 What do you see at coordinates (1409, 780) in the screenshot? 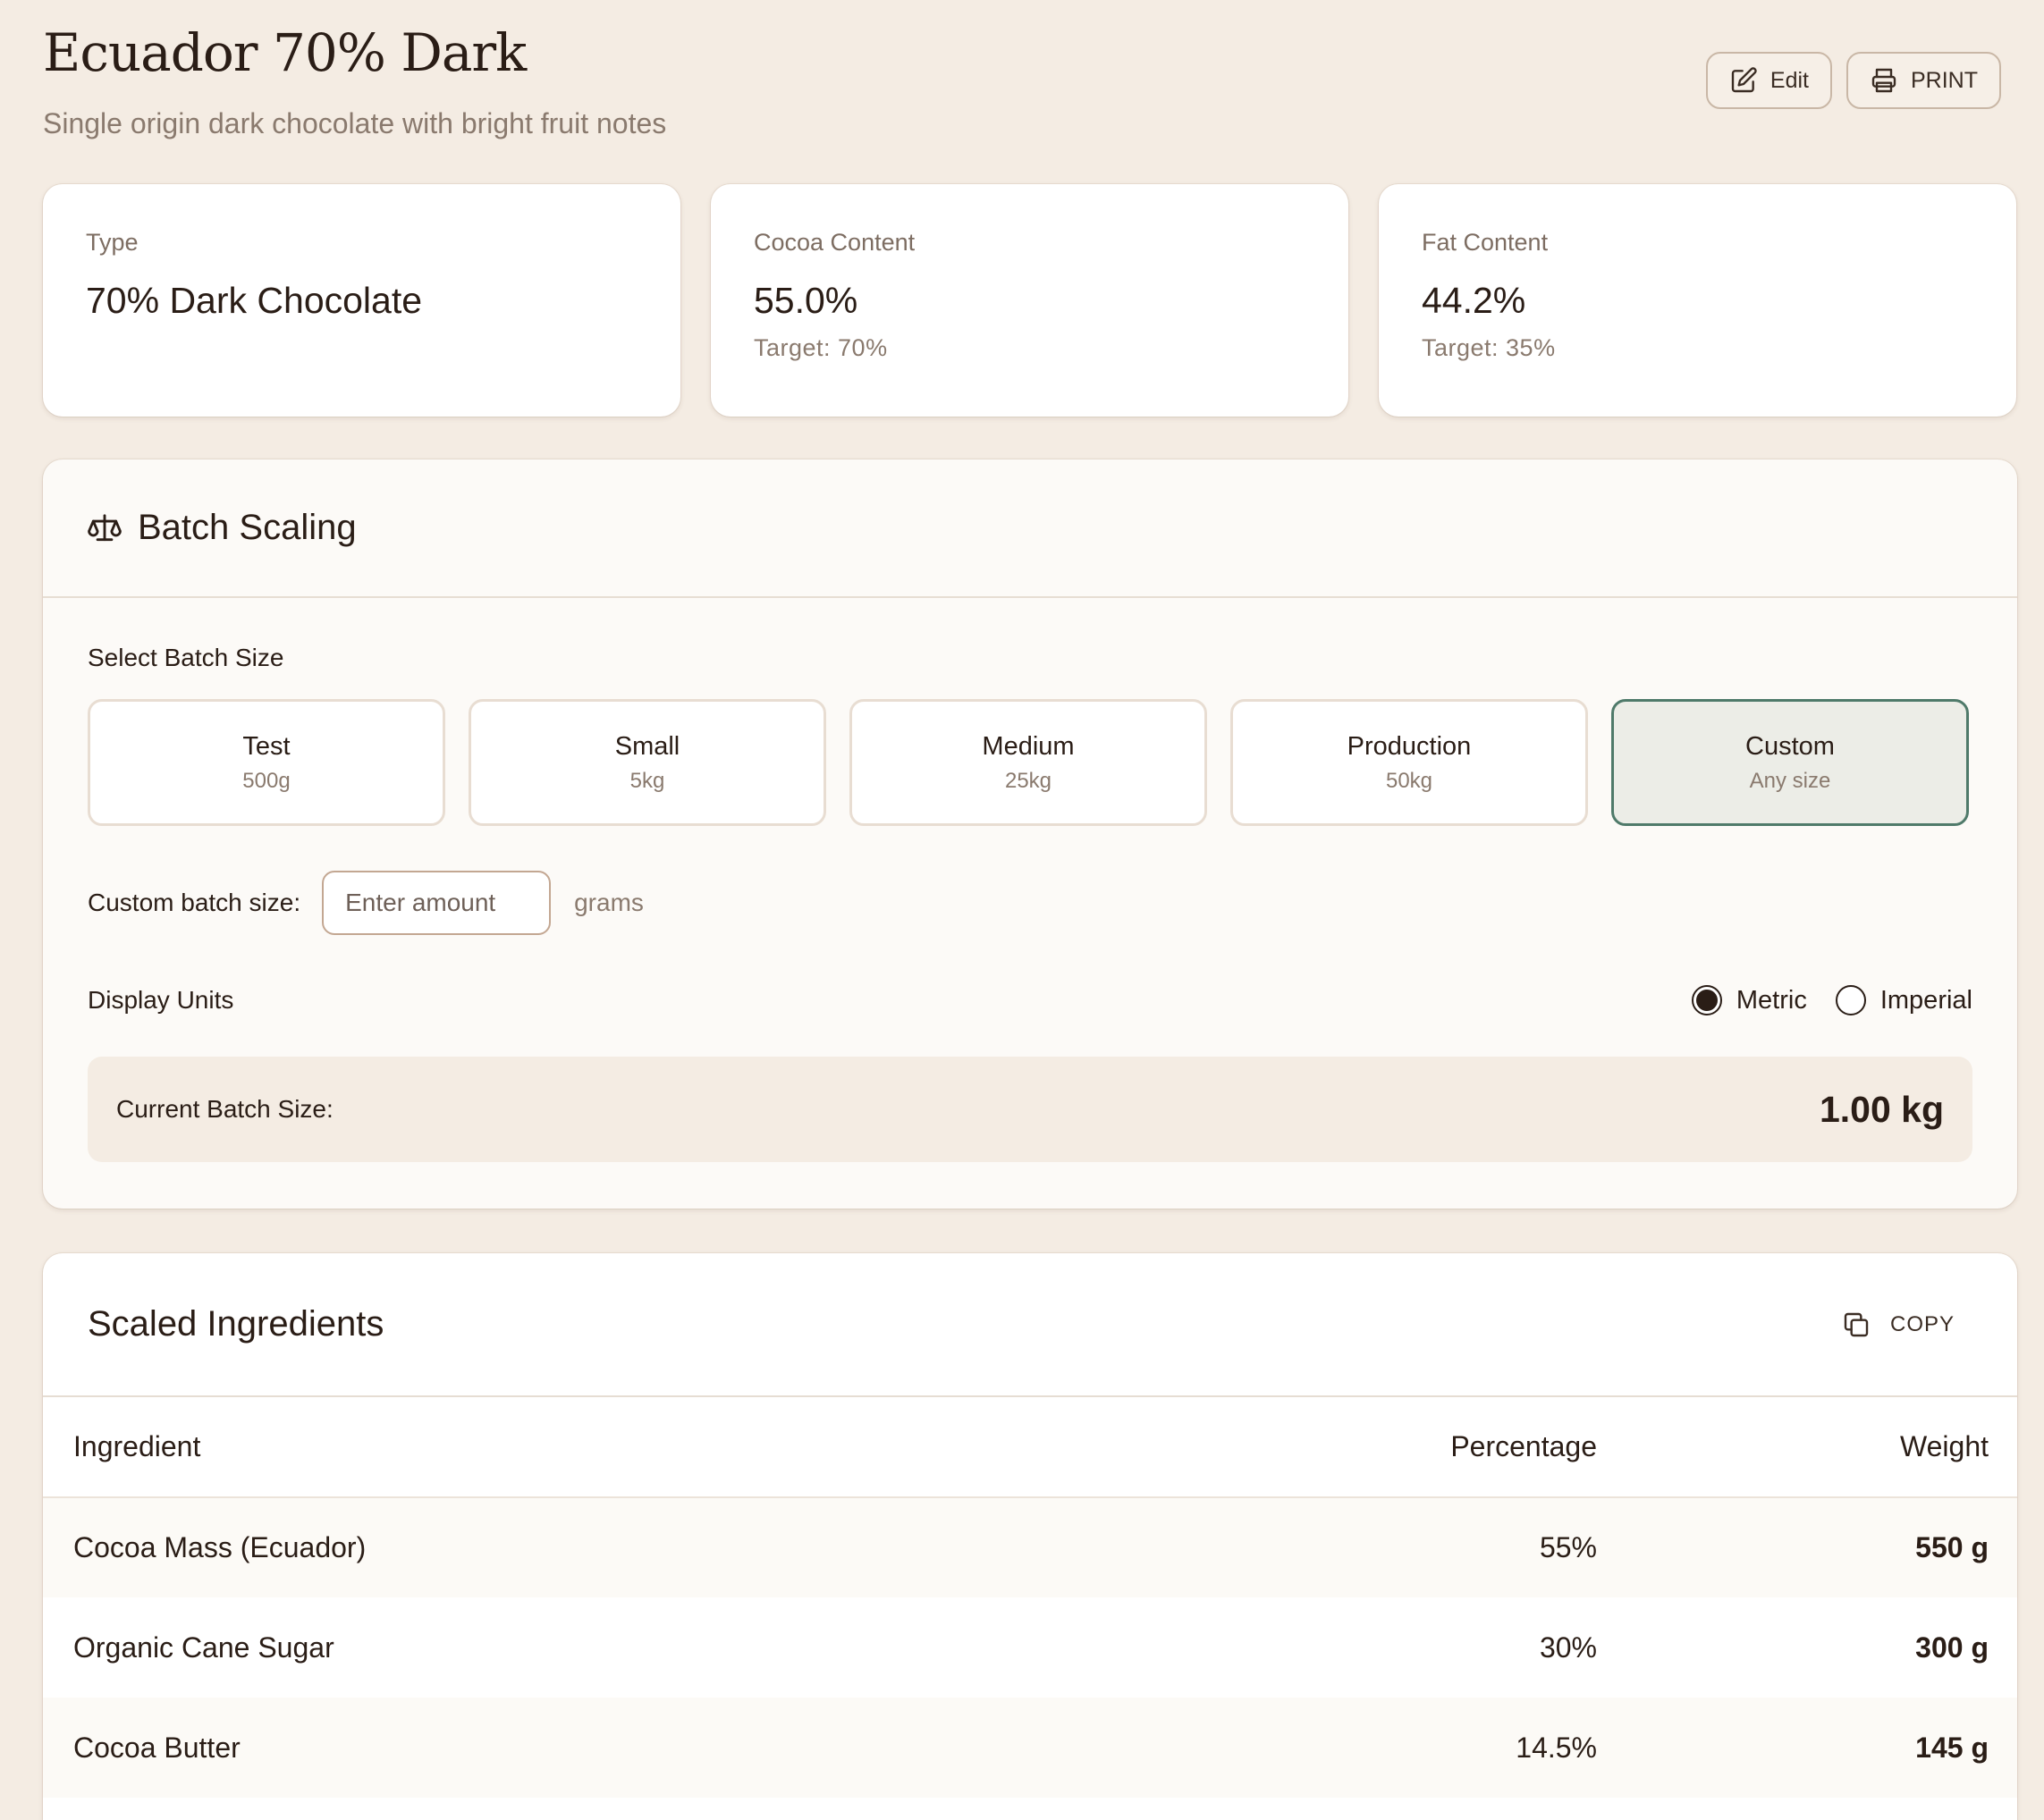
I see `batch-size-amount: 50kg` at bounding box center [1409, 780].